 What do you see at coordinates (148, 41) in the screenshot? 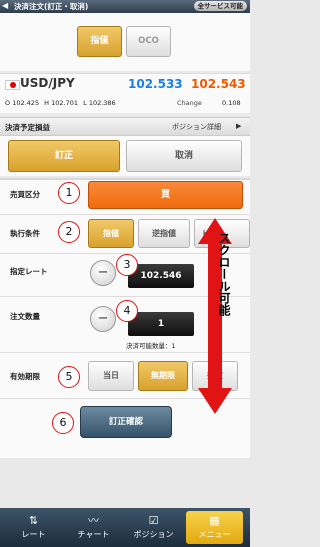
I see `tab-oco-order: OCO` at bounding box center [148, 41].